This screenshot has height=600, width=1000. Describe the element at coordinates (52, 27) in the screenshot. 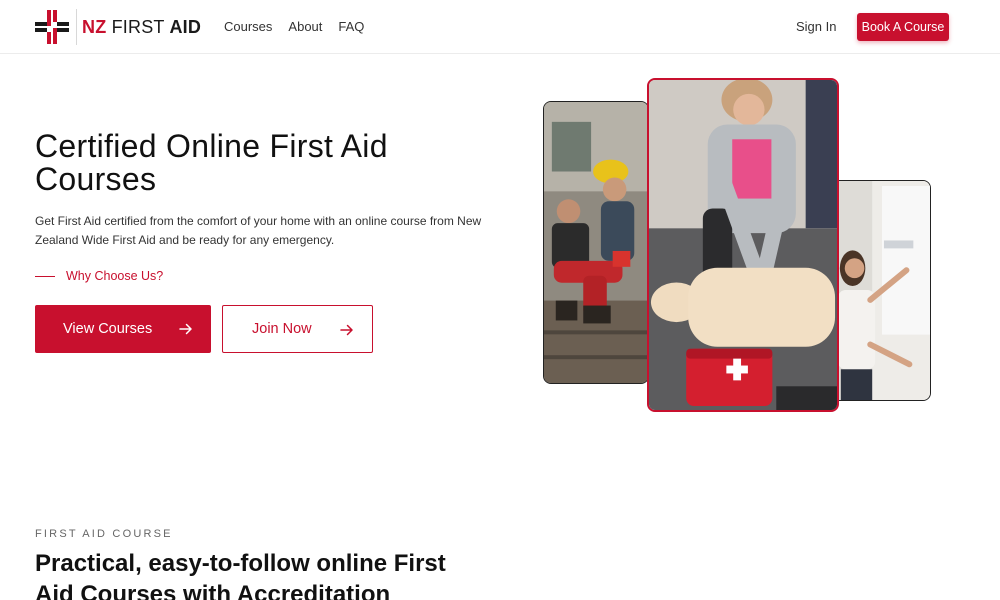

I see `cross-logo-icon` at that location.